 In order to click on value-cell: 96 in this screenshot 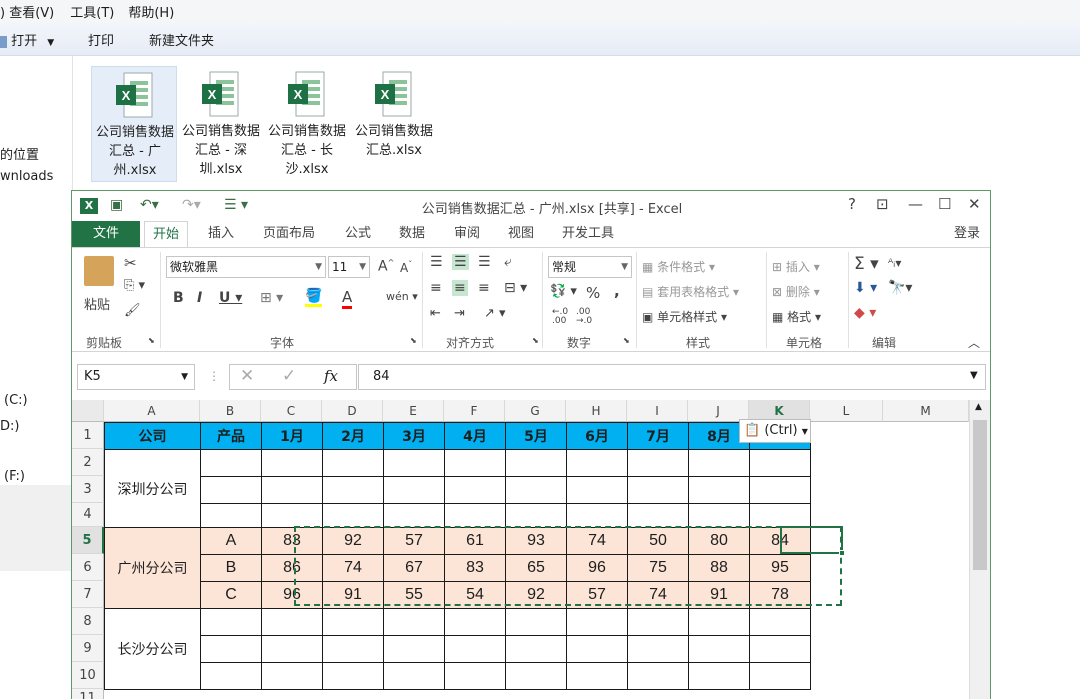, I will do `click(292, 595)`.